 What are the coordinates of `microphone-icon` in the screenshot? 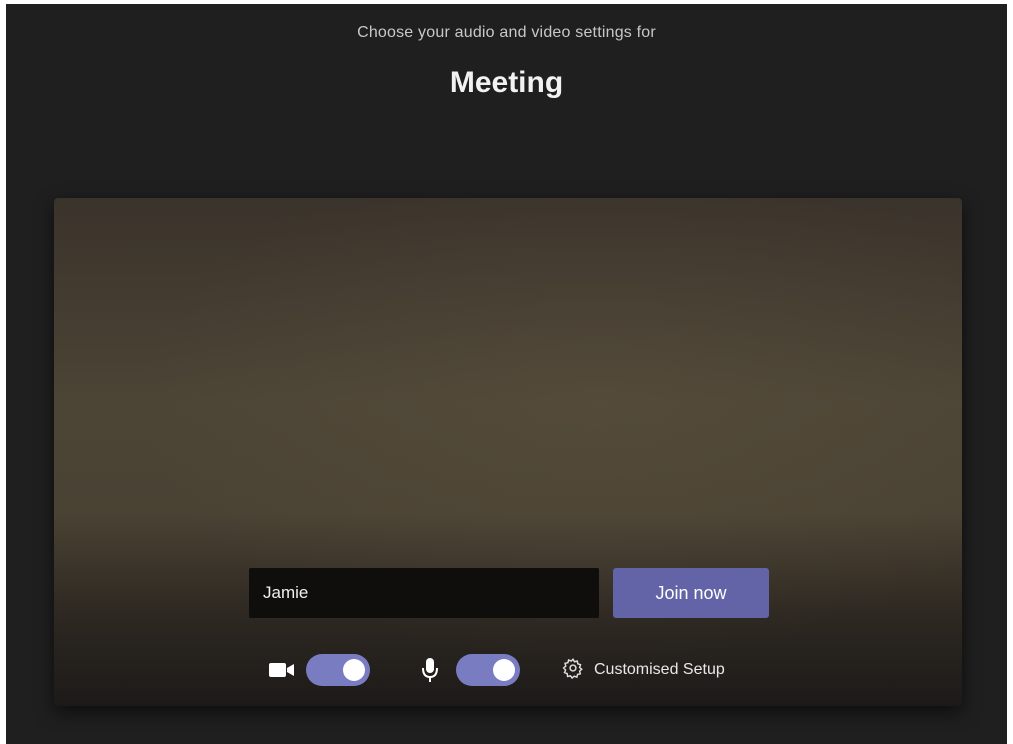 It's located at (430, 670).